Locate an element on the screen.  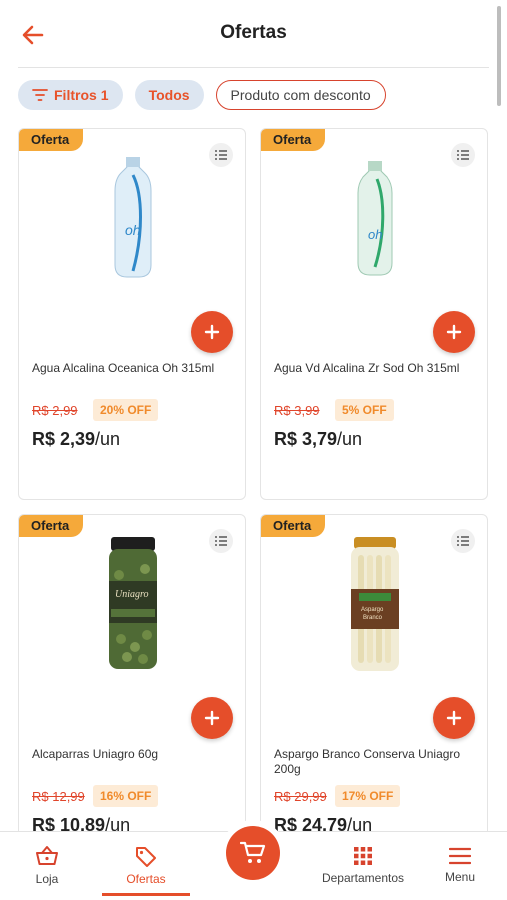
todos-label: Todos is located at coordinates (169, 95).